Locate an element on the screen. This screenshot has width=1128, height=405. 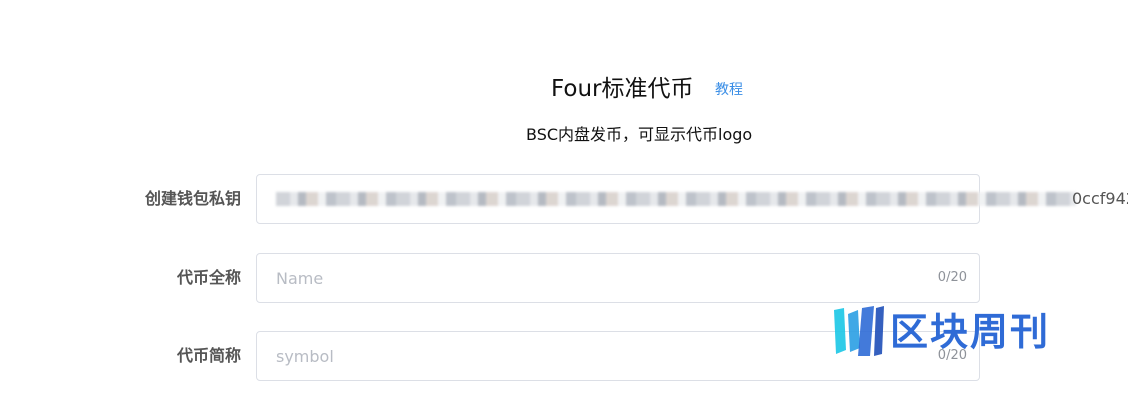
wallet-key-label: 创建钱包私钥 is located at coordinates (192, 198).